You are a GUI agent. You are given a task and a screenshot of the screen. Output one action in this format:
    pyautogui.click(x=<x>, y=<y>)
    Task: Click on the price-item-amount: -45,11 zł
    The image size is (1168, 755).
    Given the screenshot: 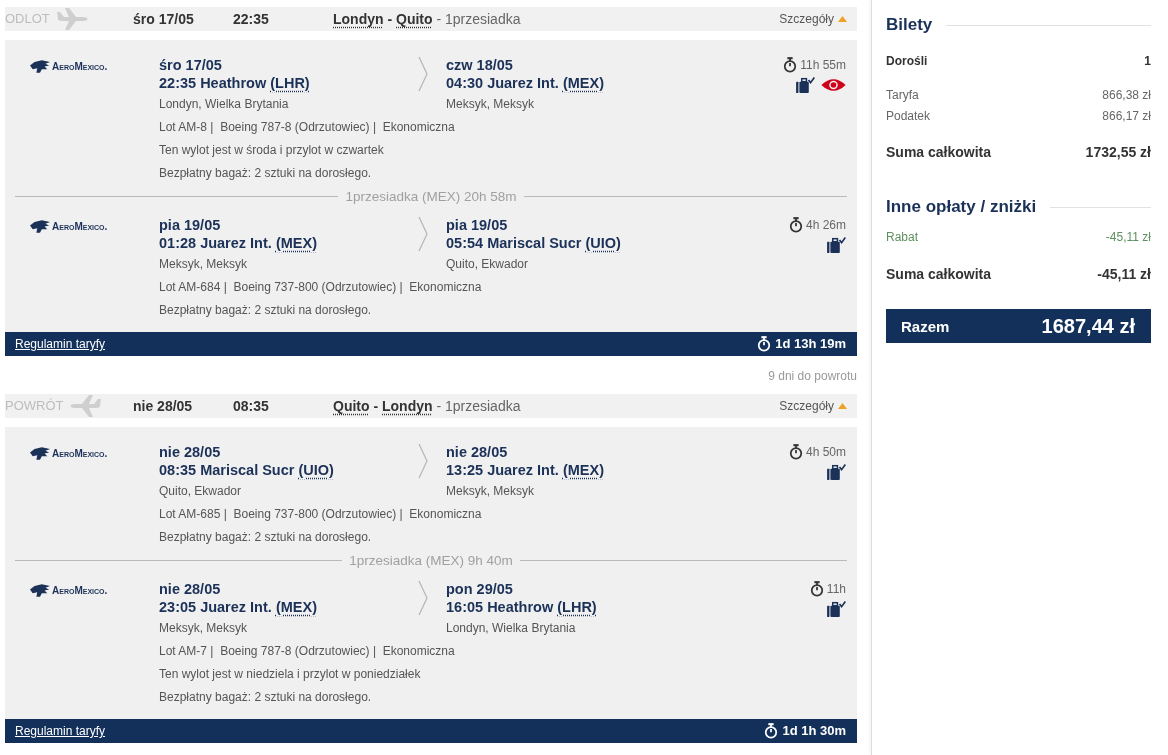 What is the action you would take?
    pyautogui.click(x=1128, y=236)
    